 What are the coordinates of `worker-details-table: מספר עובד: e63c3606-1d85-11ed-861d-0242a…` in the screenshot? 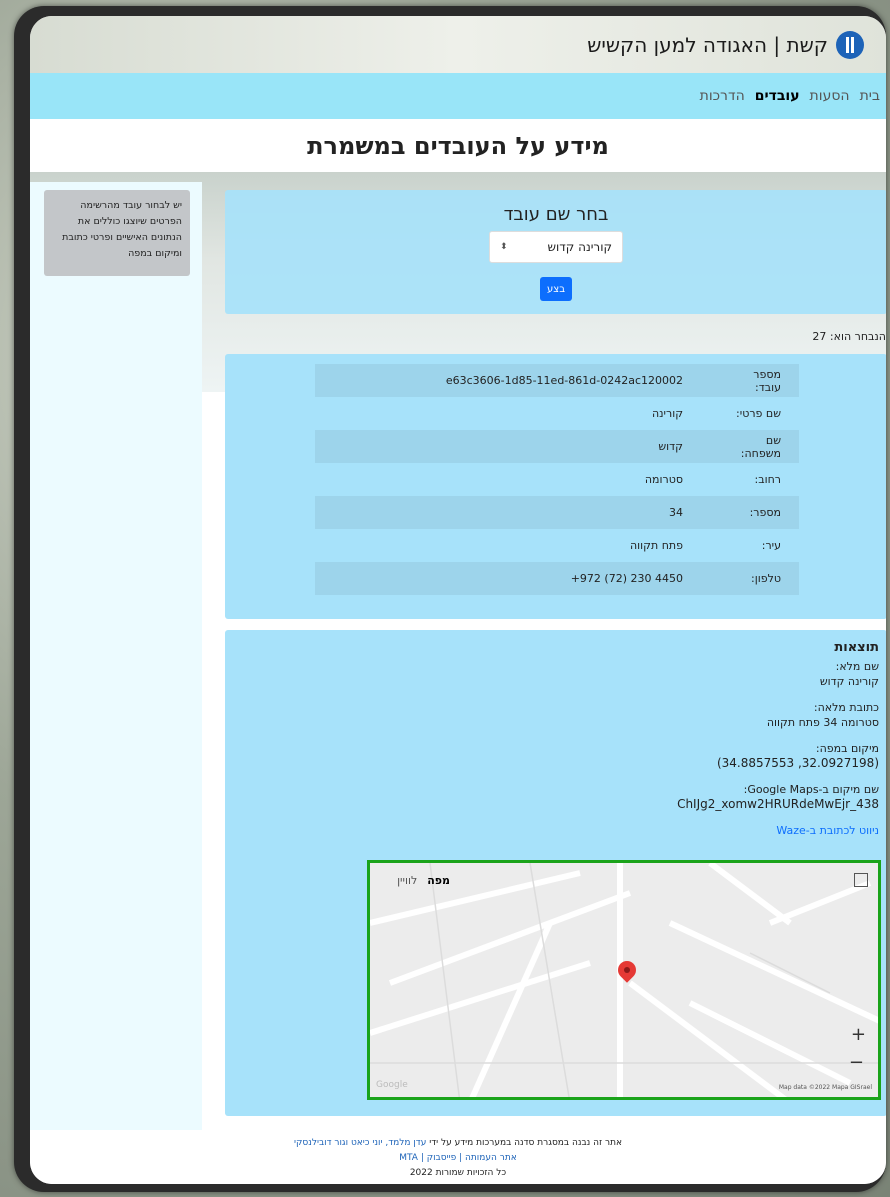 It's located at (557, 479).